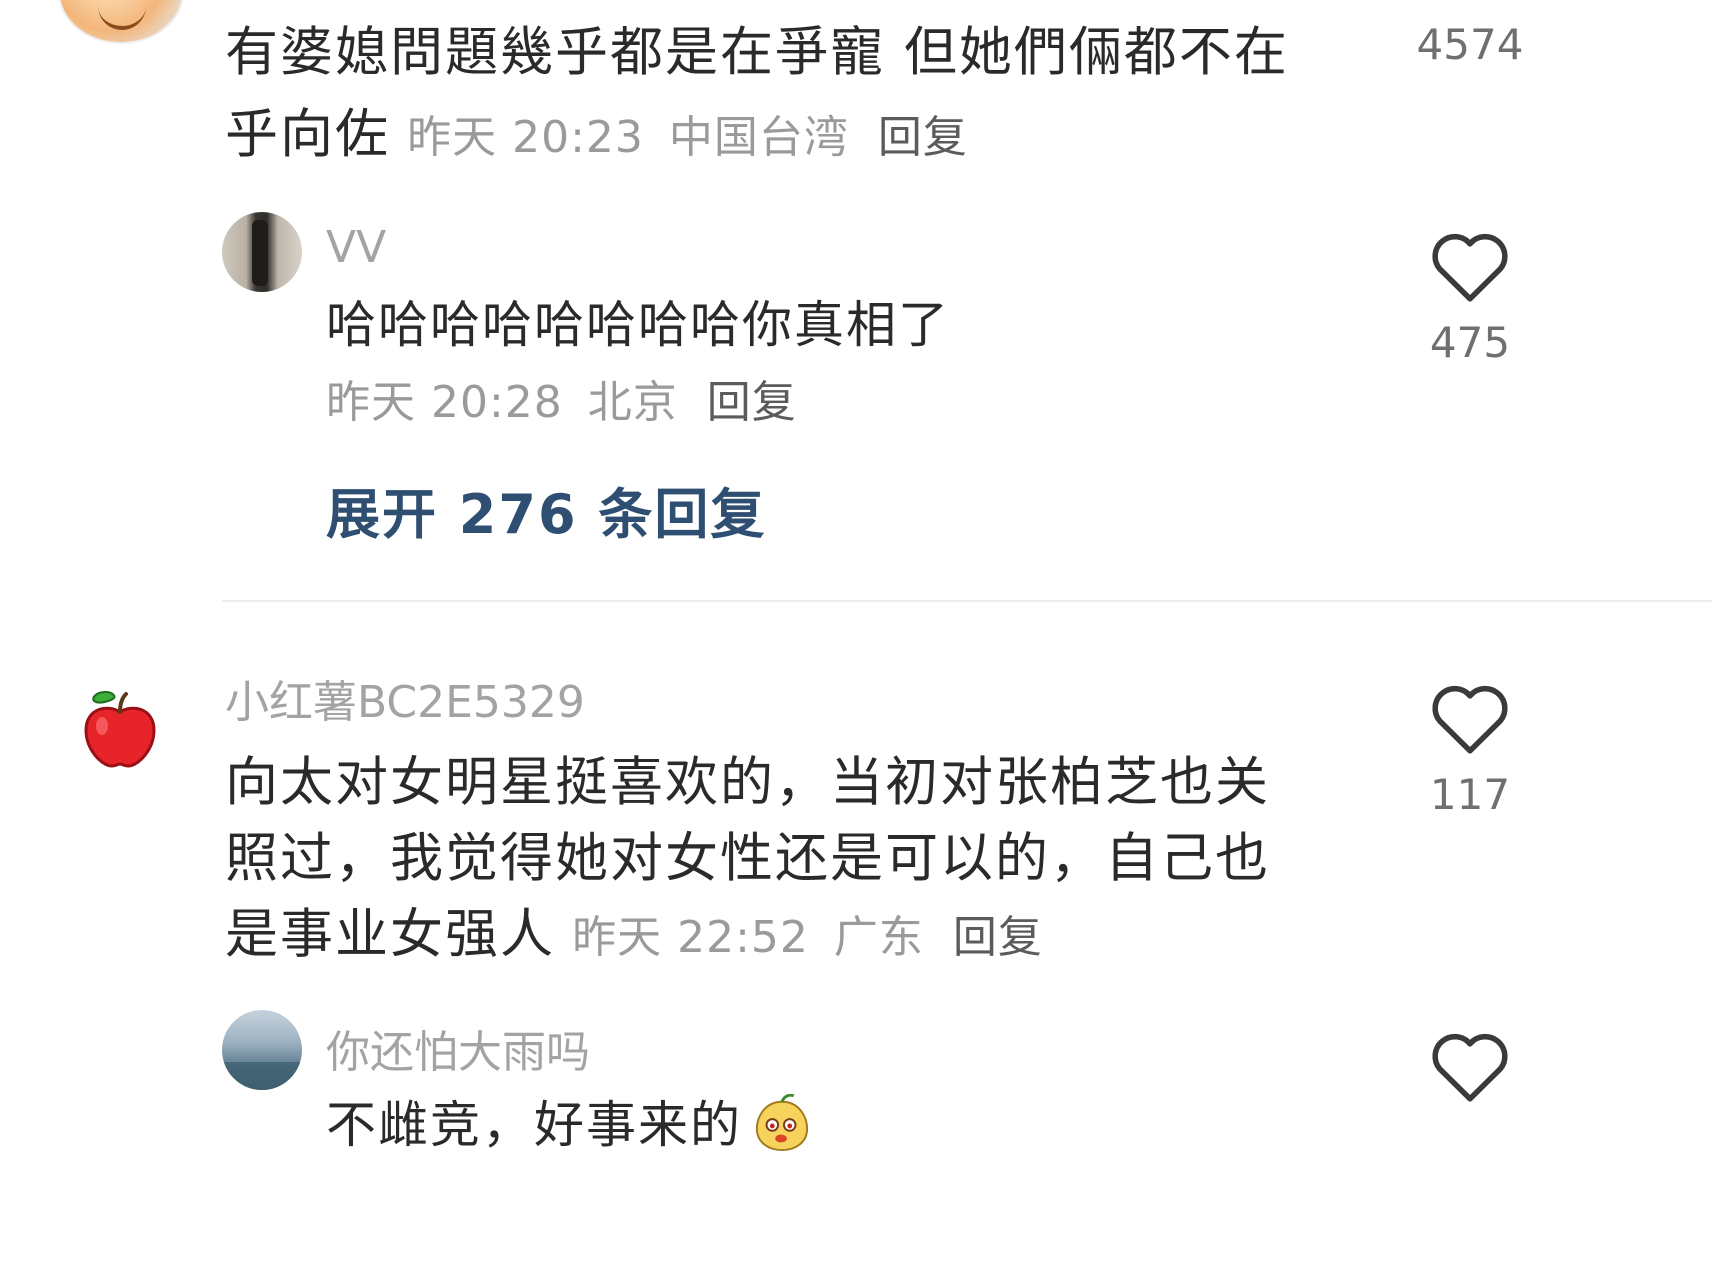 This screenshot has width=1712, height=1277. I want to click on reply-vv-time: 昨天 20:28, so click(444, 402).